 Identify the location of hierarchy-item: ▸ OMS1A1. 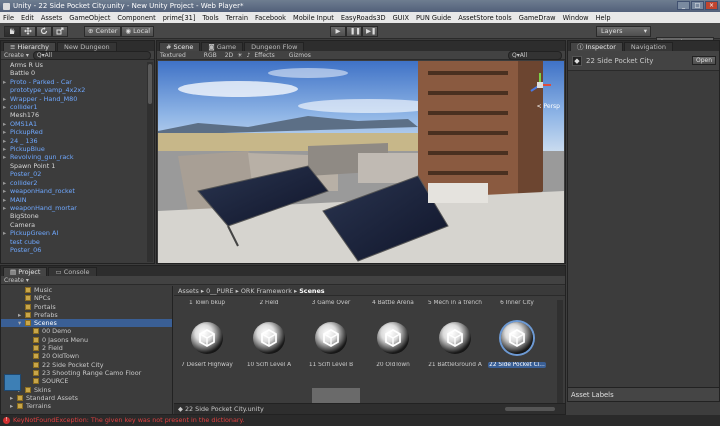
(78, 124).